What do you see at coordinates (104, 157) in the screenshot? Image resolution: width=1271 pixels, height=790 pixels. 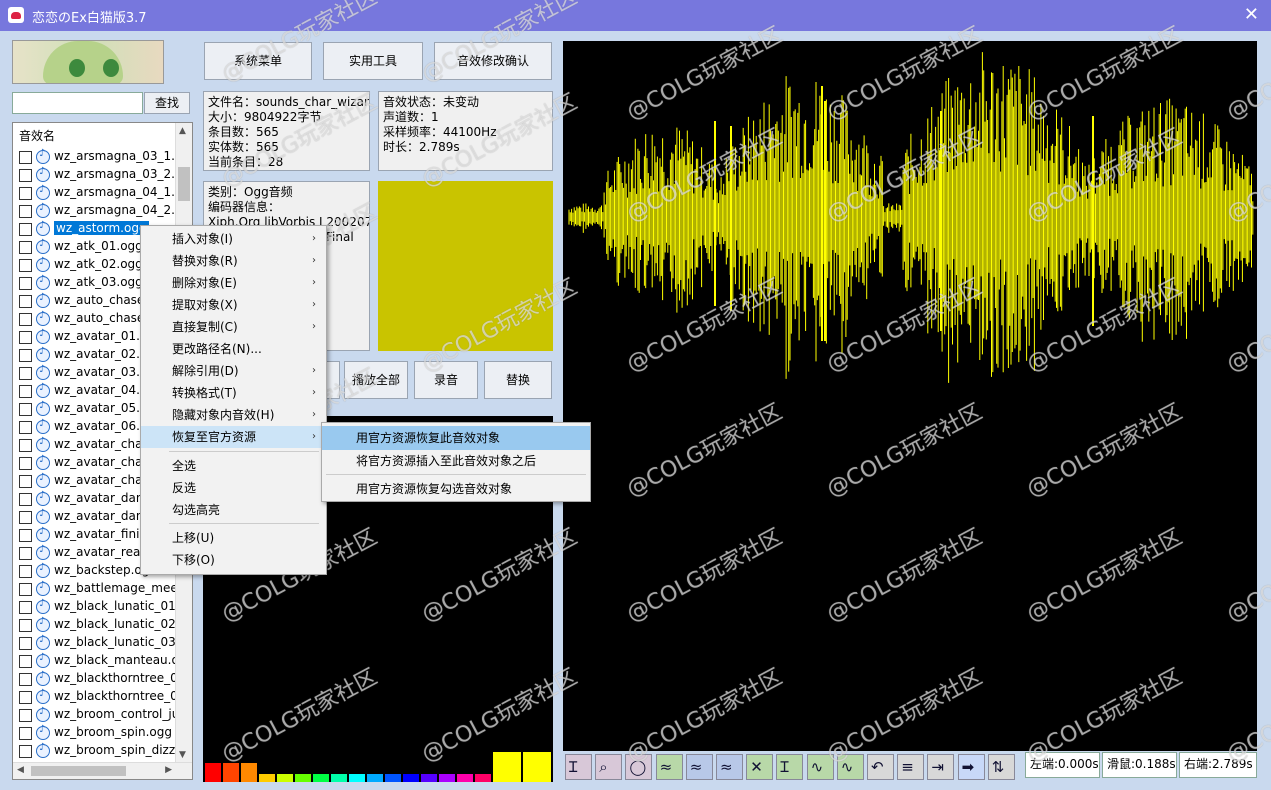 I see `list-item: wz_arsmagna_03_1.og` at bounding box center [104, 157].